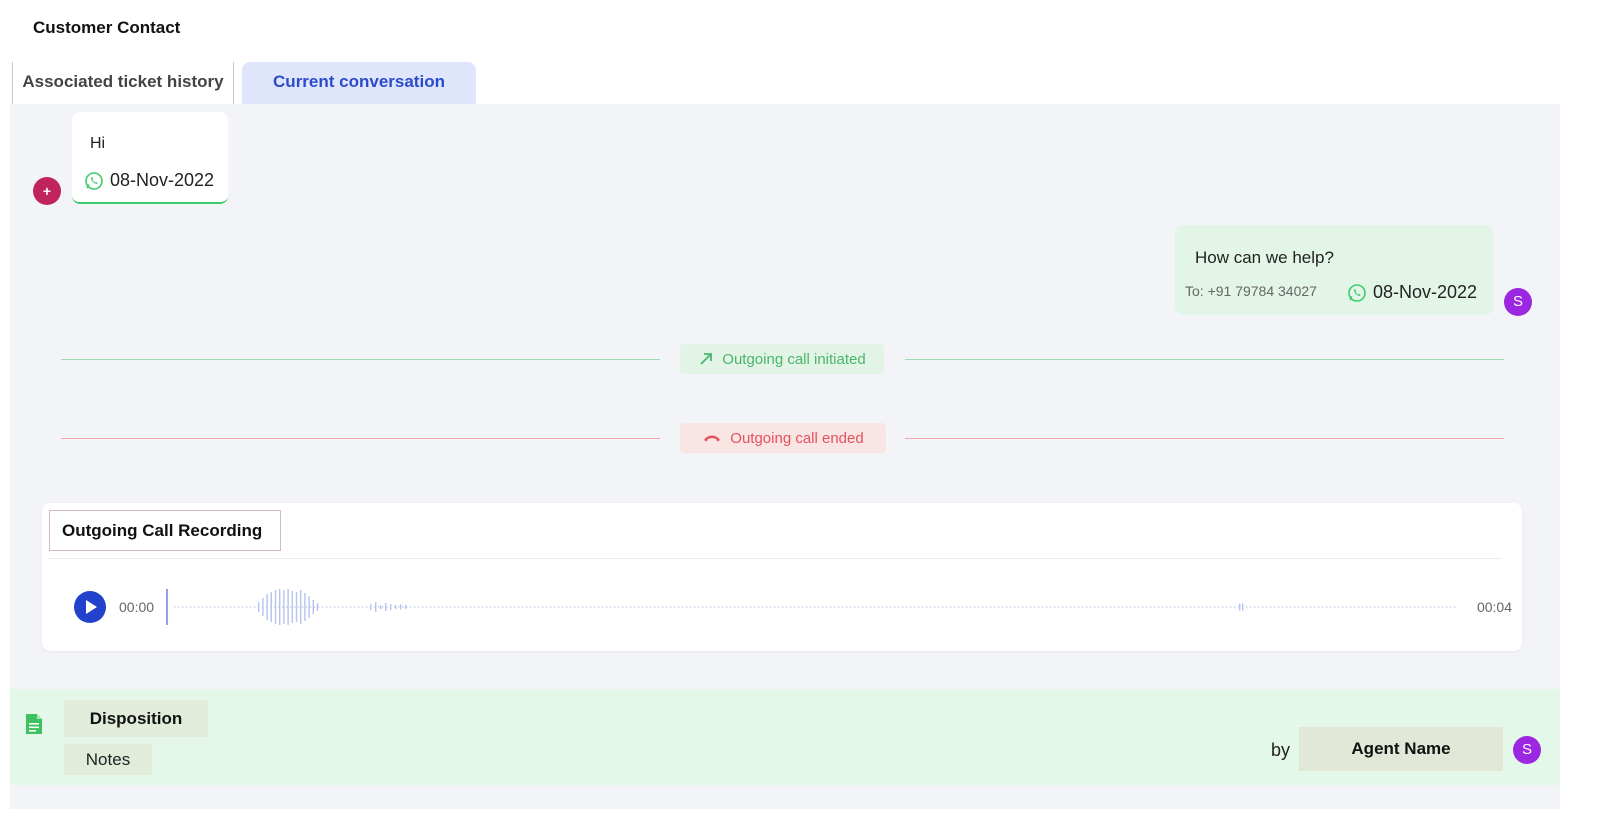 The image size is (1600, 830). Describe the element at coordinates (123, 84) in the screenshot. I see `tab-associated-ticket-history: Associated ticket history` at that location.